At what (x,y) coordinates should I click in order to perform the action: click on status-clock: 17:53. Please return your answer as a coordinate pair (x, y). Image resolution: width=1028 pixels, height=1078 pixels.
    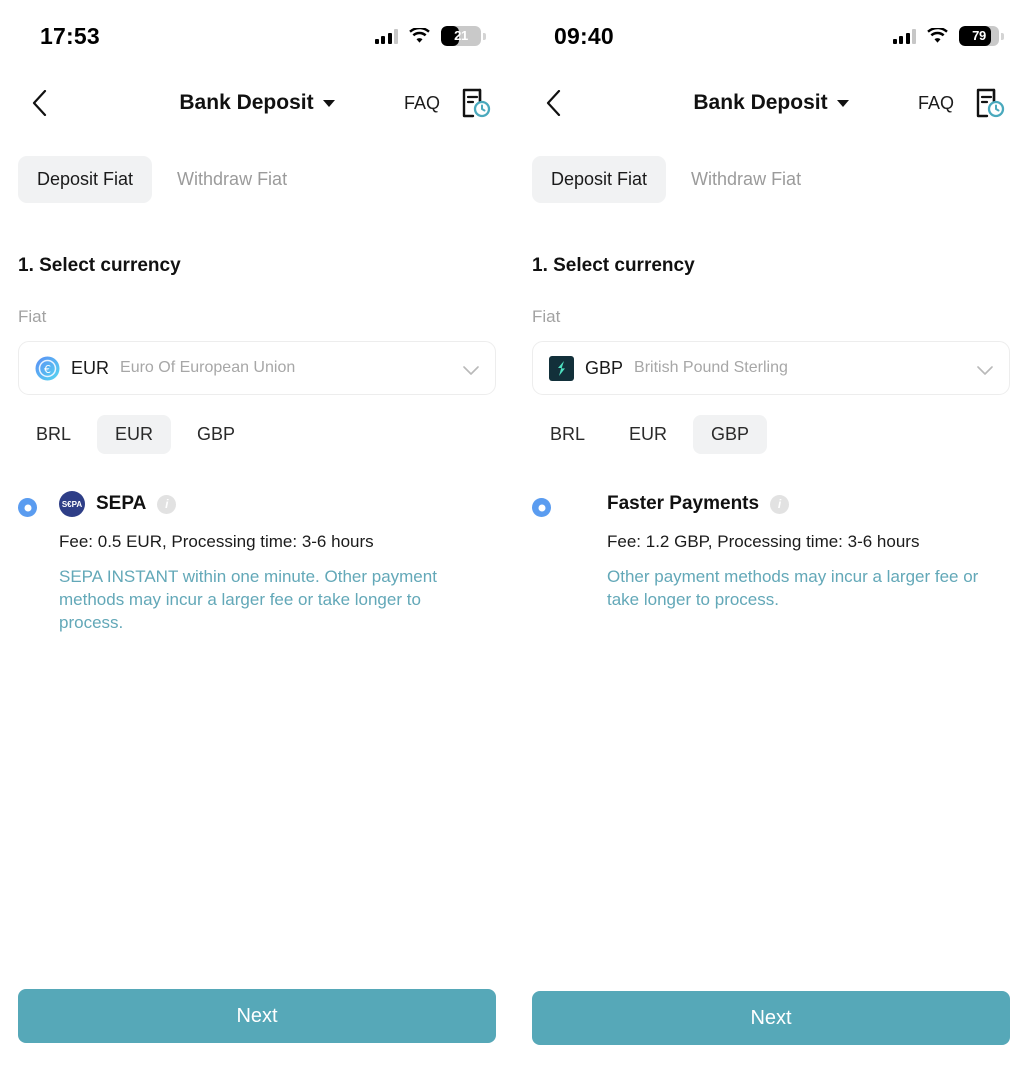
    Looking at the image, I should click on (70, 35).